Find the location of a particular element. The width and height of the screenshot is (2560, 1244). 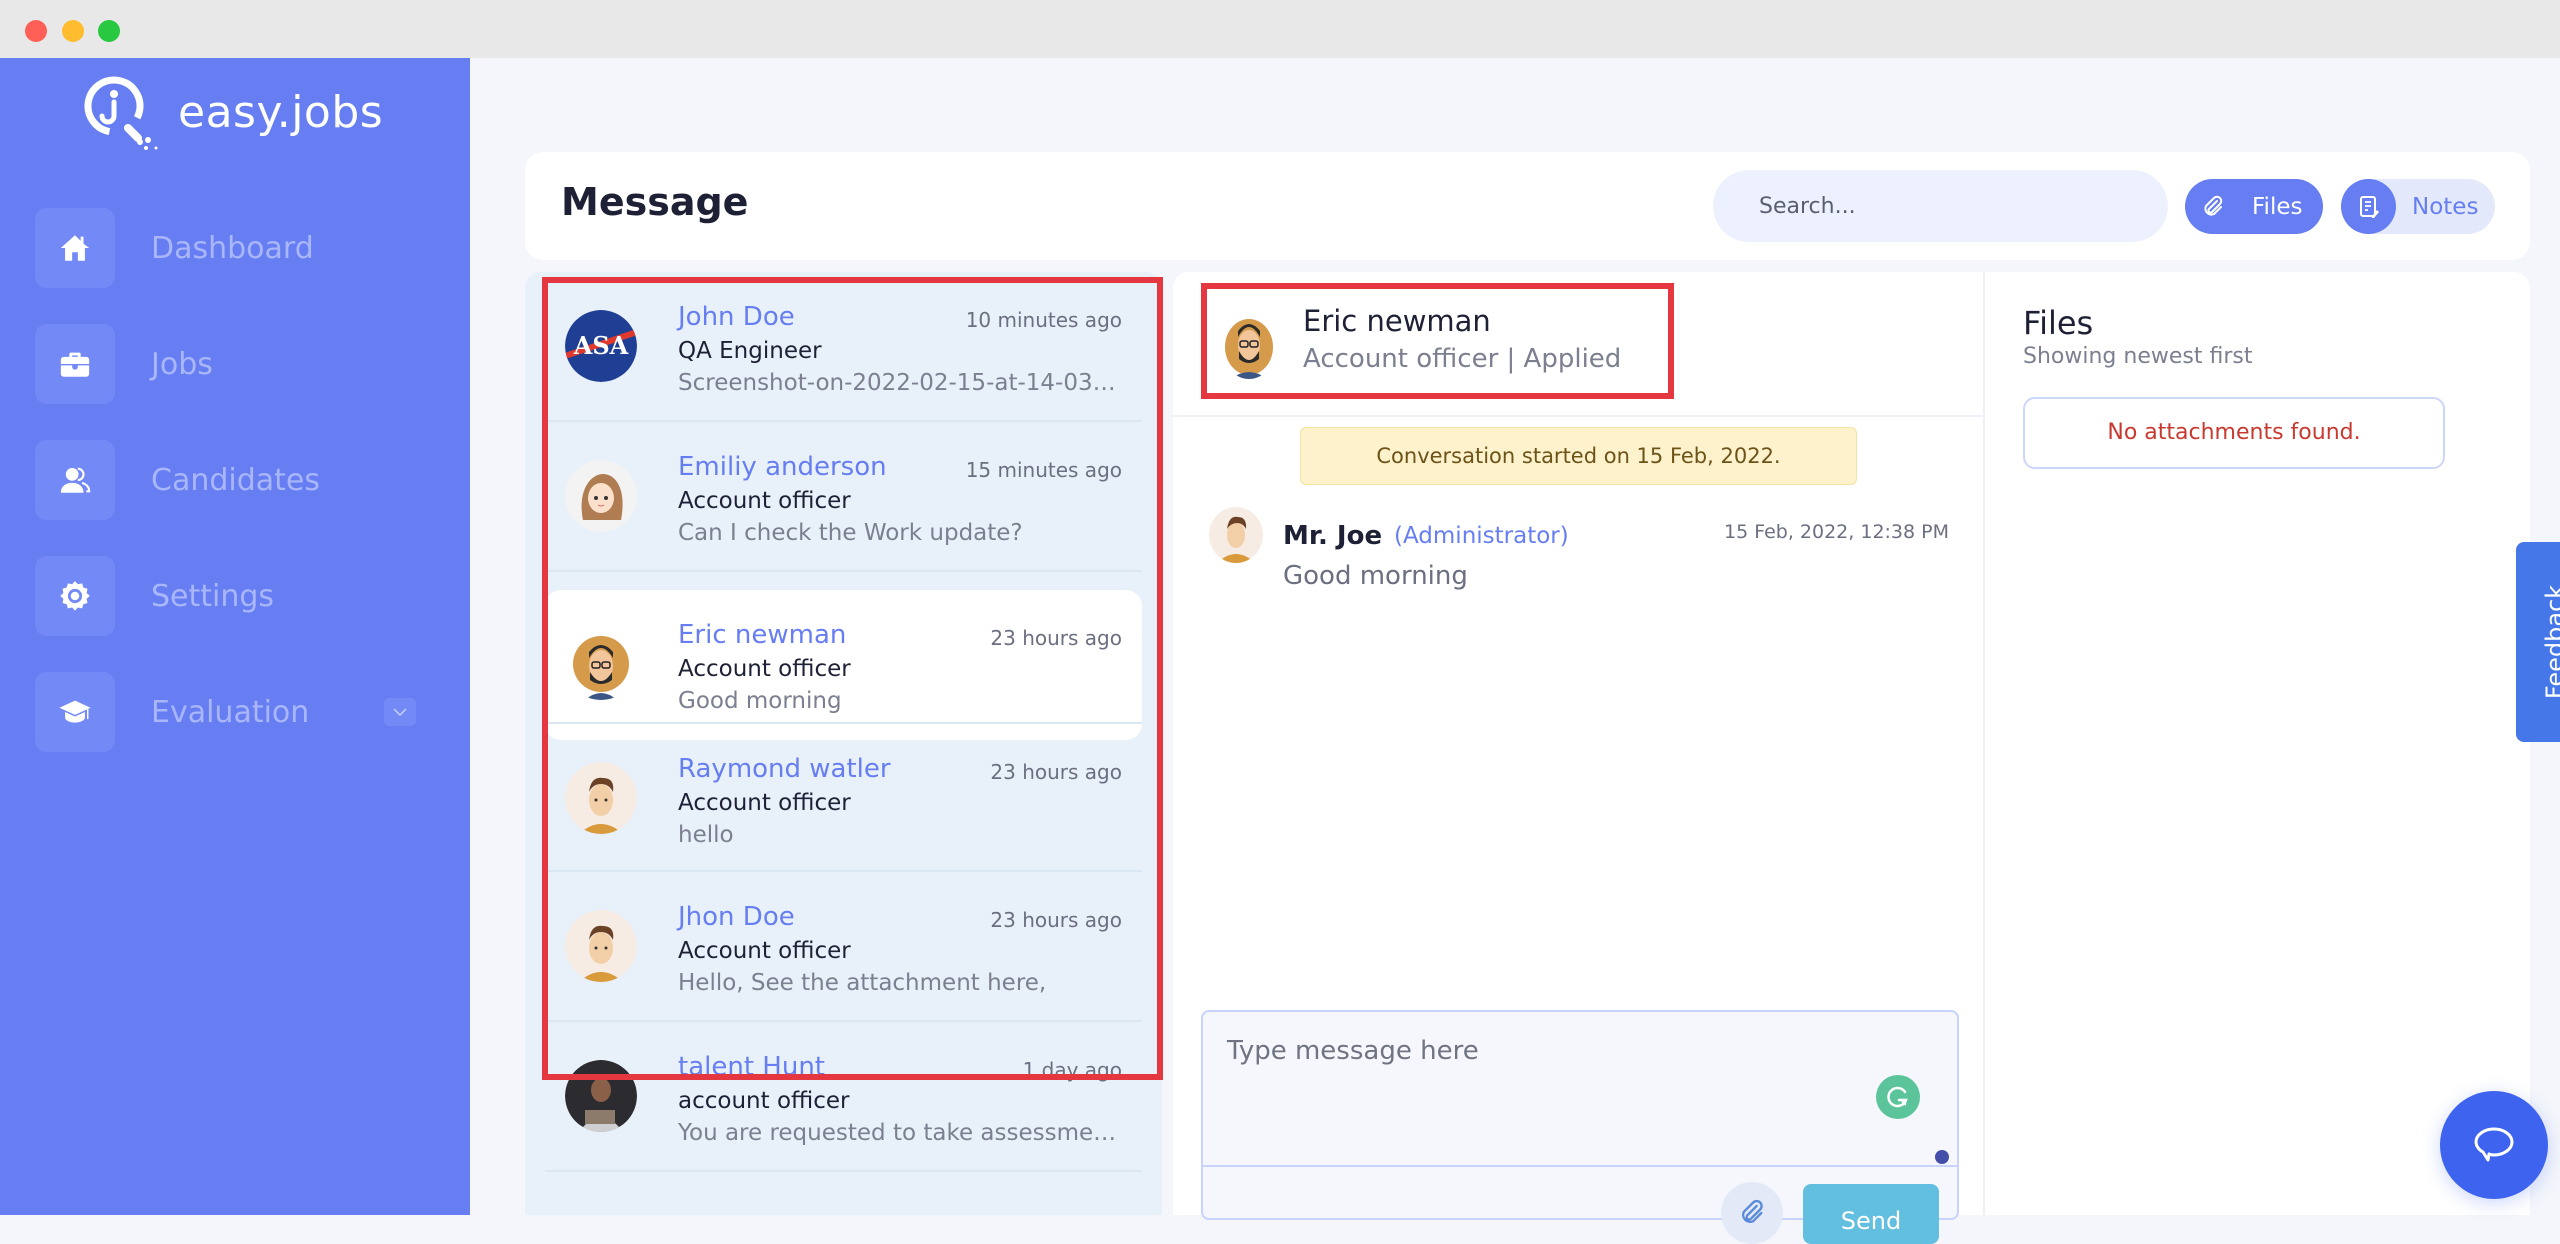

graduation-cap-icon is located at coordinates (75, 712).